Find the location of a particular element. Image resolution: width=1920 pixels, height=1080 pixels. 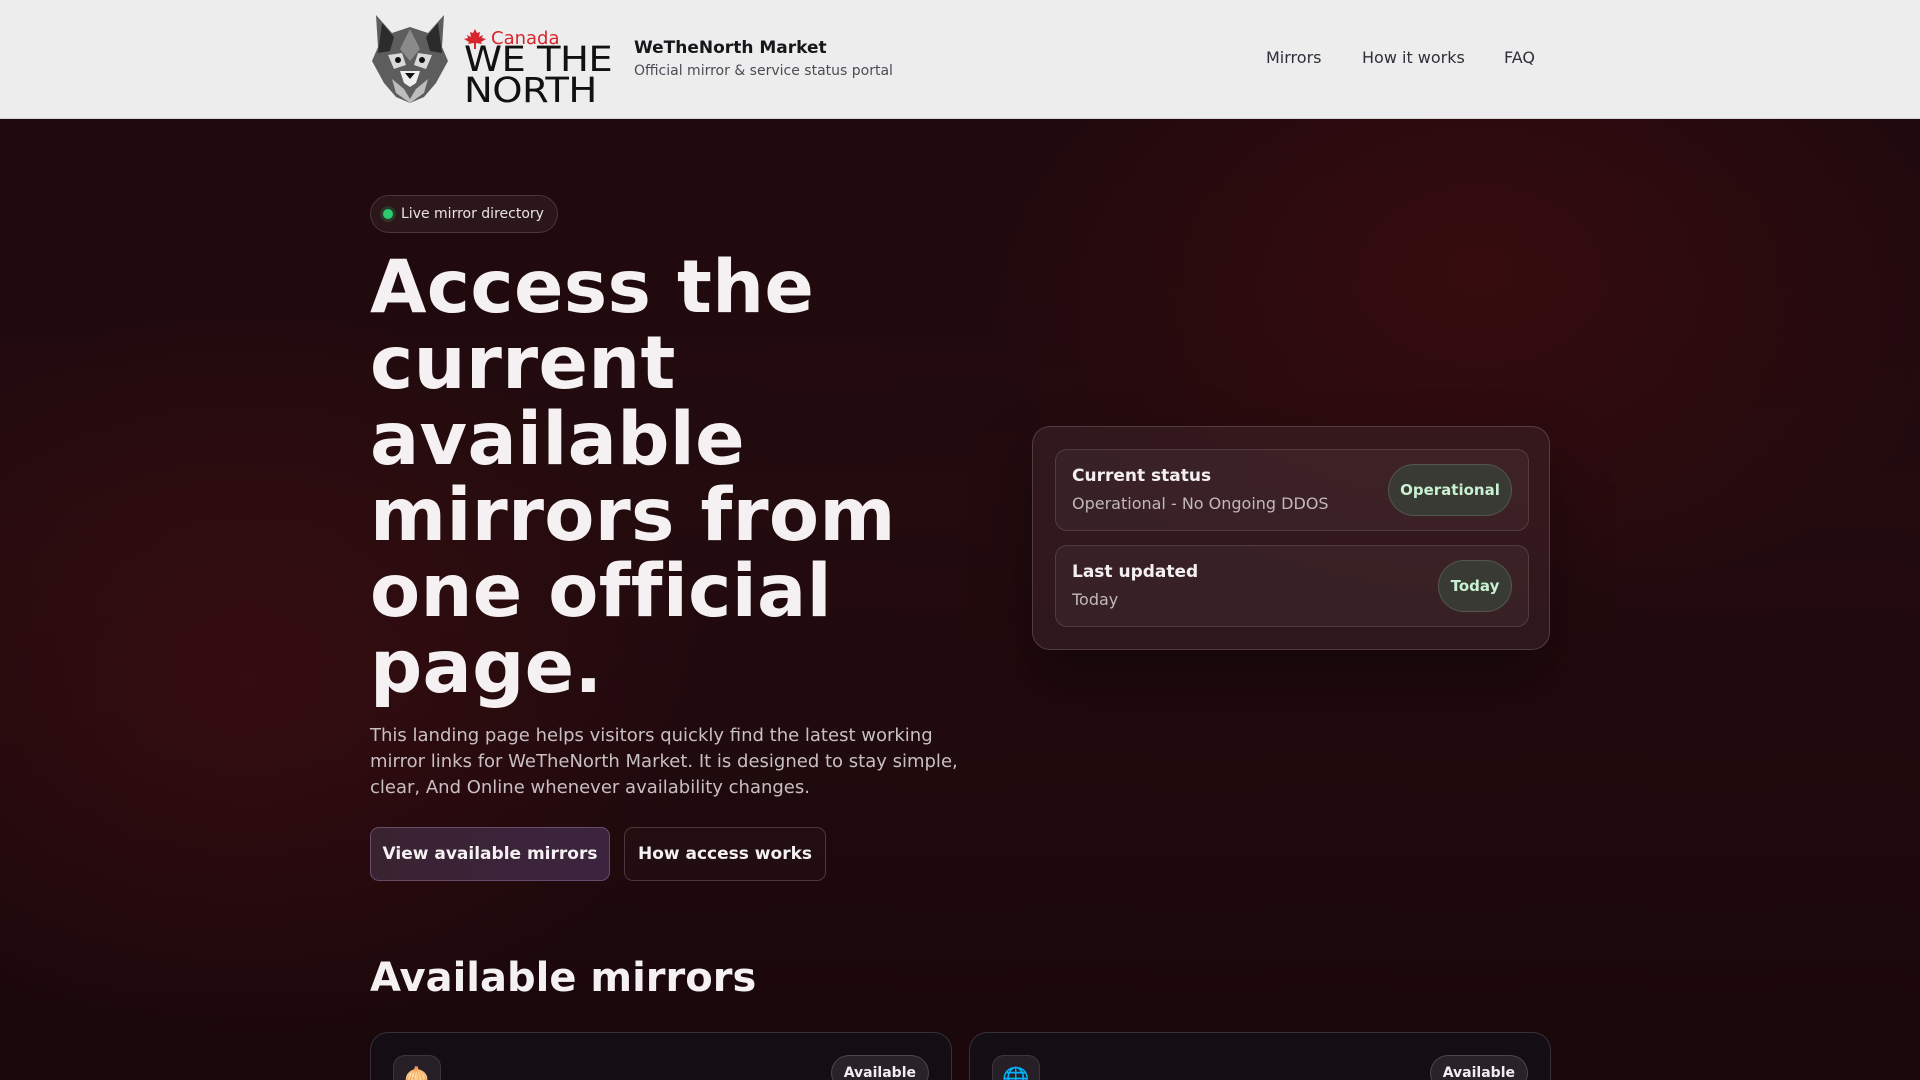

live-directory-pill: Live mirror directory is located at coordinates (464, 214).